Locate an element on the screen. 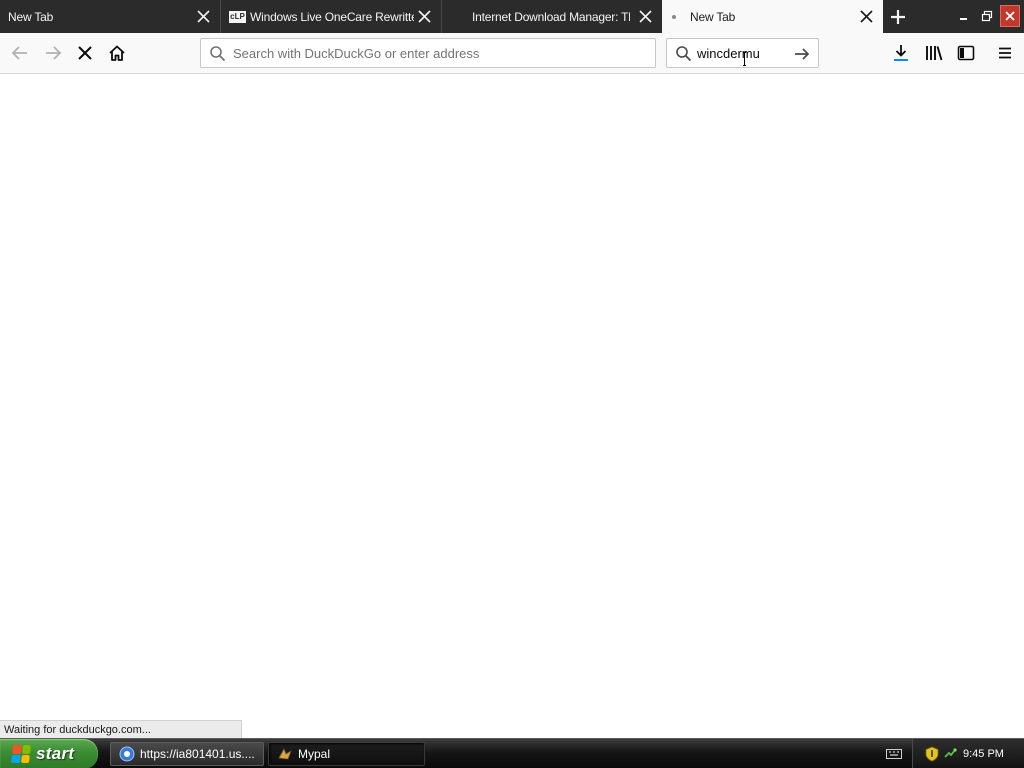  url-input is located at coordinates (438, 53).